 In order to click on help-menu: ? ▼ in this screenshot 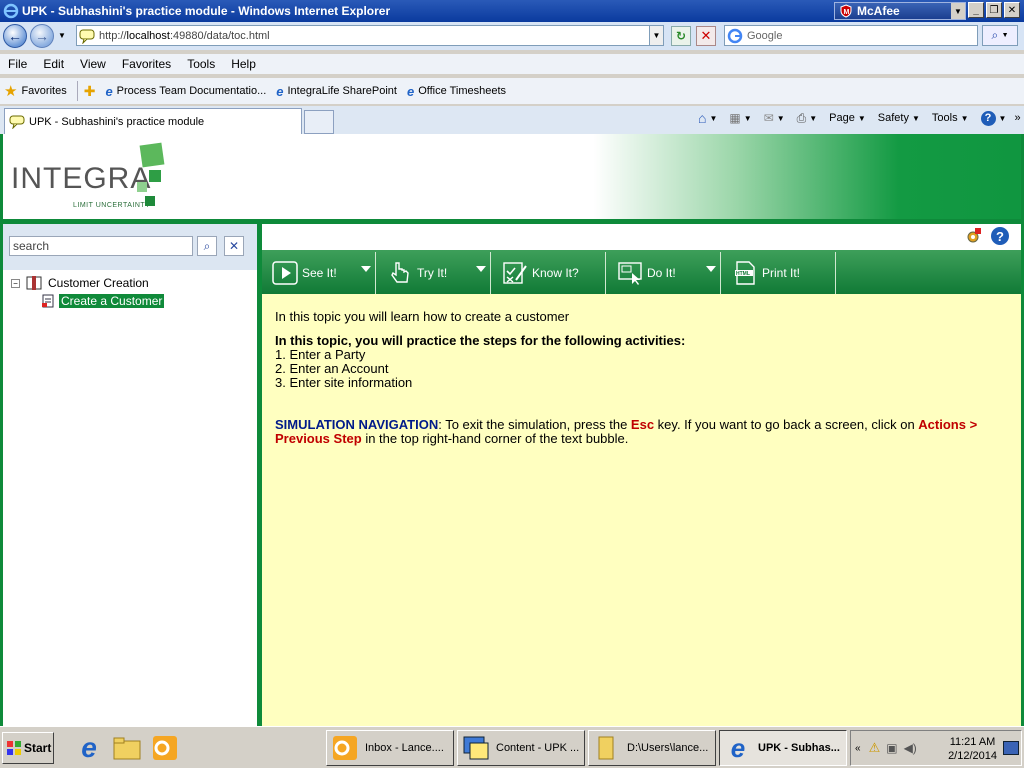, I will do `click(994, 118)`.